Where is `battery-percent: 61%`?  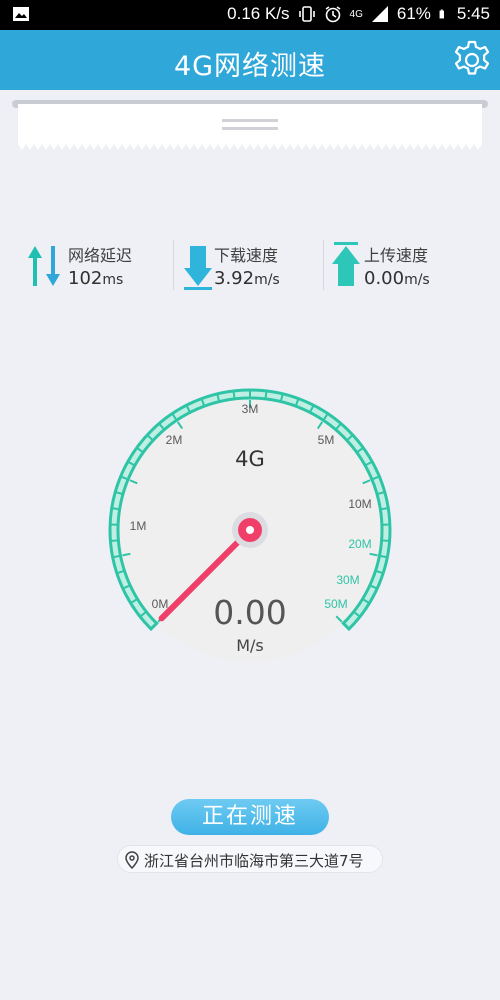
battery-percent: 61% is located at coordinates (413, 13).